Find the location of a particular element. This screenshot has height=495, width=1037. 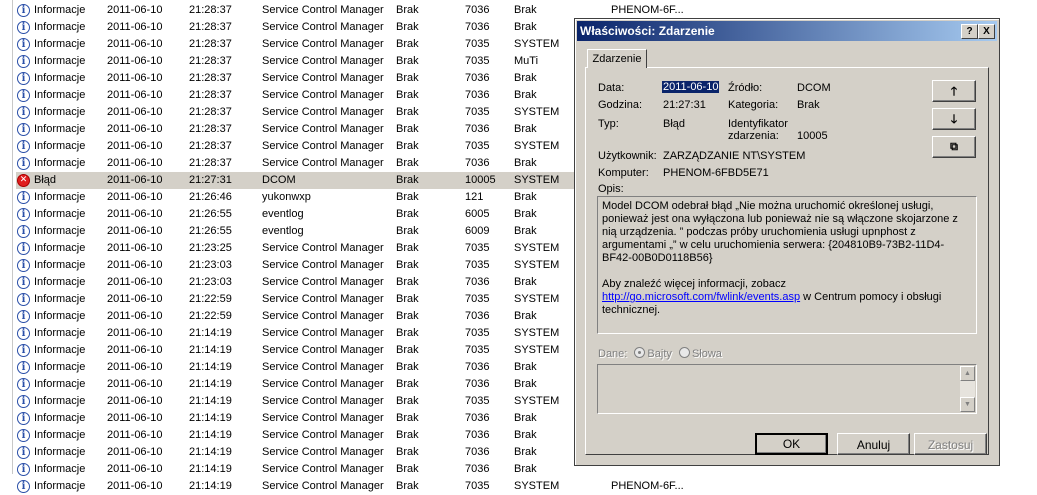

data-format-row: Dane: Bajty Słowa is located at coordinates (660, 353).